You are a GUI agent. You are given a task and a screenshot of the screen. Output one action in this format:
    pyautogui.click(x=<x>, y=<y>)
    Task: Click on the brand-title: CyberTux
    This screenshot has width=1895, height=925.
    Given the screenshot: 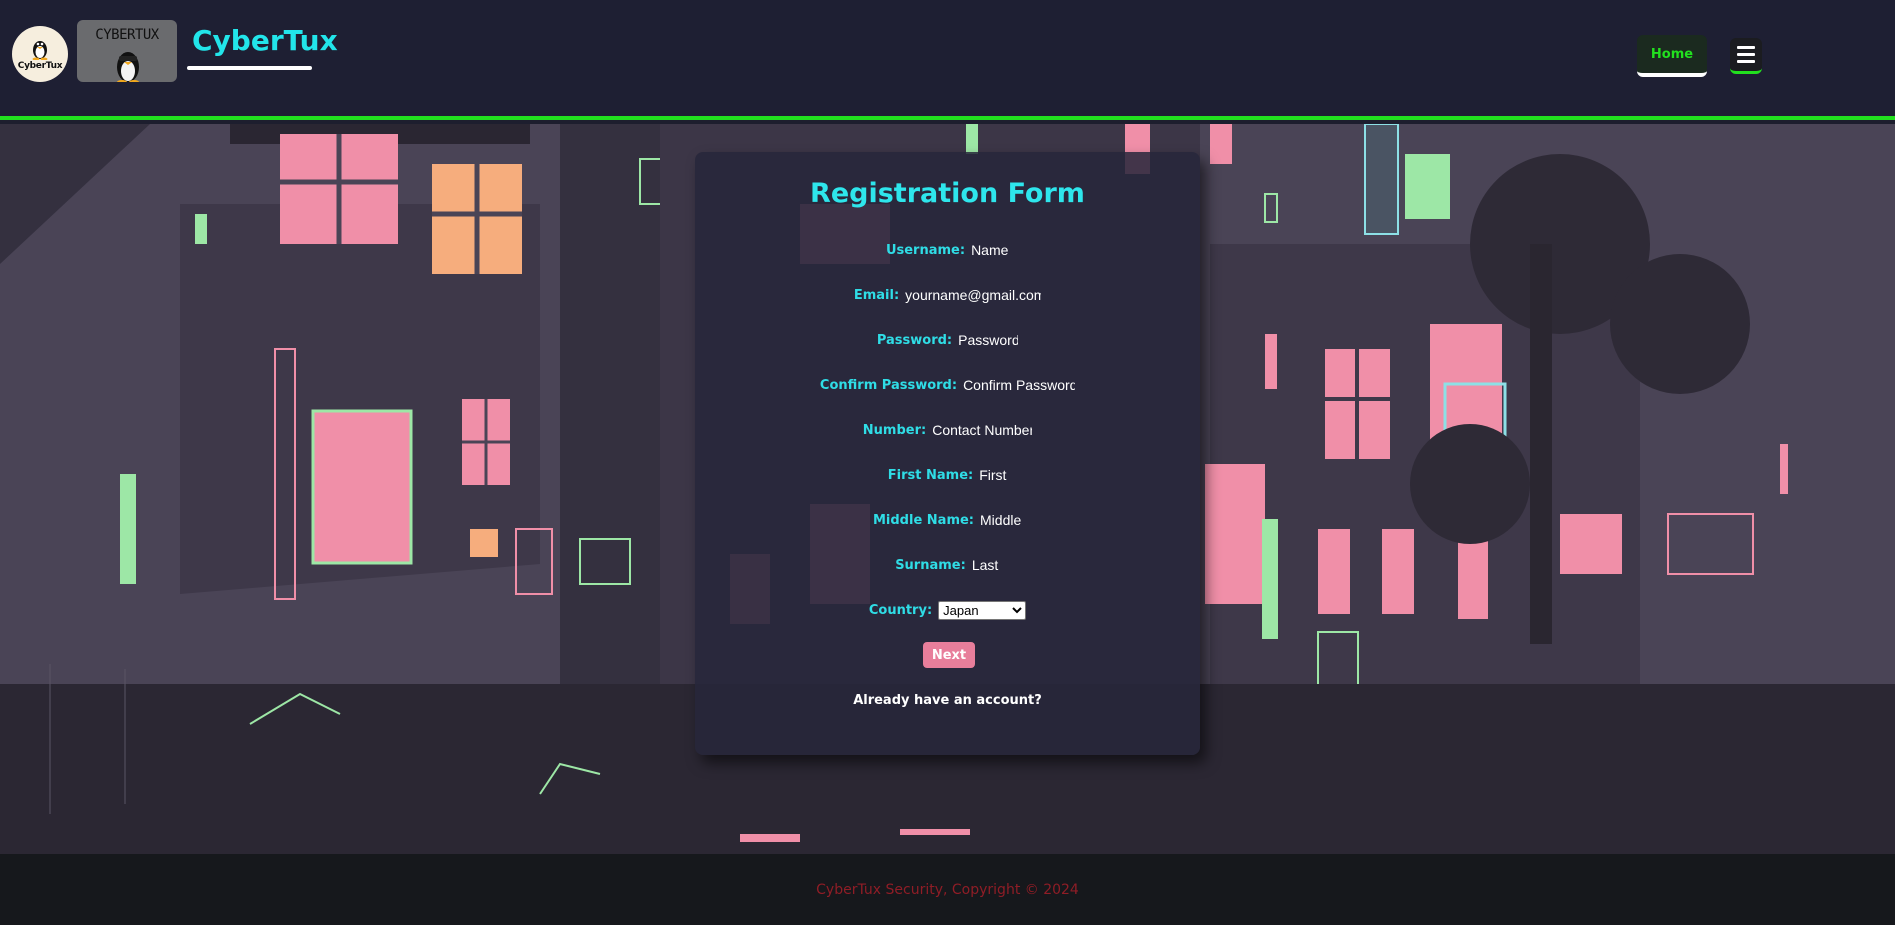 What is the action you would take?
    pyautogui.click(x=265, y=40)
    